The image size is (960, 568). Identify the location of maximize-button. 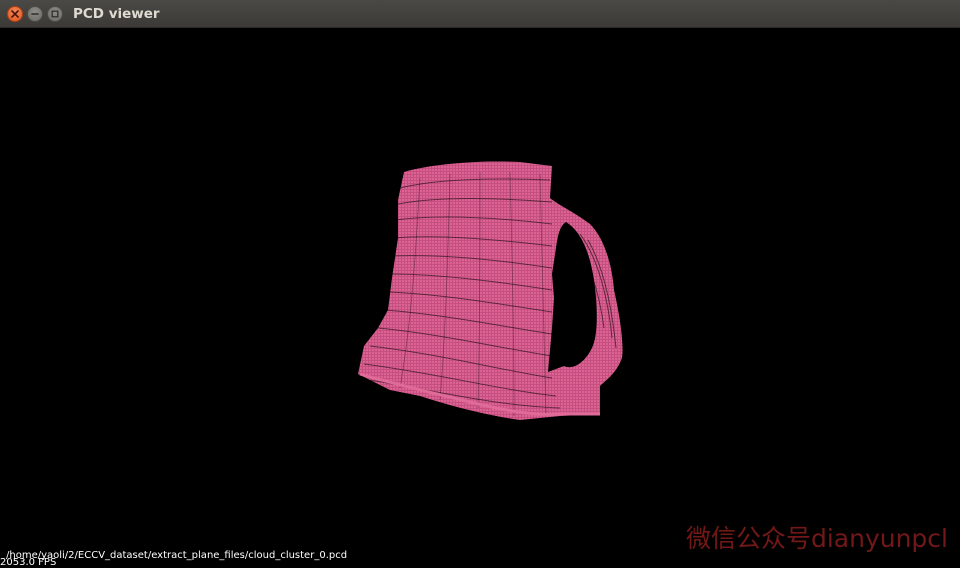
(55, 14).